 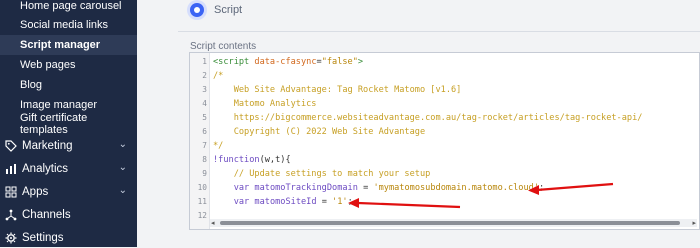 I want to click on sidebar-item-label: Image manager, so click(x=59, y=105).